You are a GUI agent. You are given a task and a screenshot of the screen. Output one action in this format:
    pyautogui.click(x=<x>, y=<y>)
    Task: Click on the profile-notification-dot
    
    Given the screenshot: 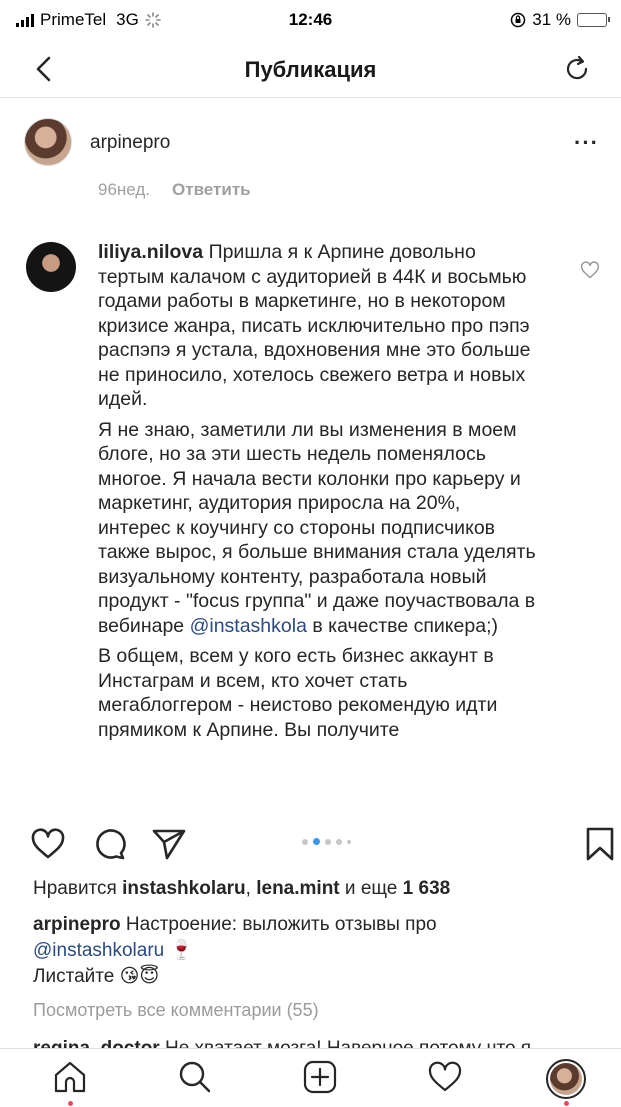 What is the action you would take?
    pyautogui.click(x=566, y=1103)
    